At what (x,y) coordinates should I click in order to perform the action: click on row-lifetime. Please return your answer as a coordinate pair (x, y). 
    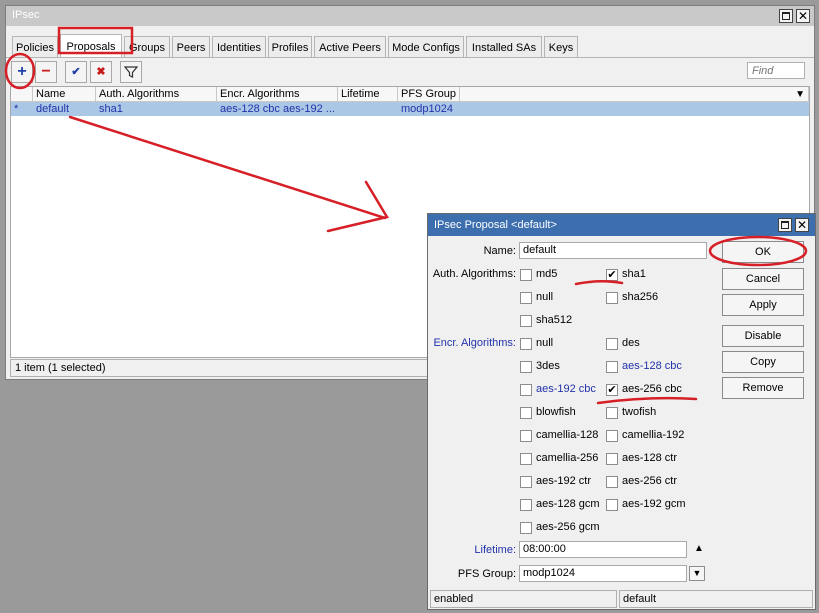
    Looking at the image, I should click on (368, 109).